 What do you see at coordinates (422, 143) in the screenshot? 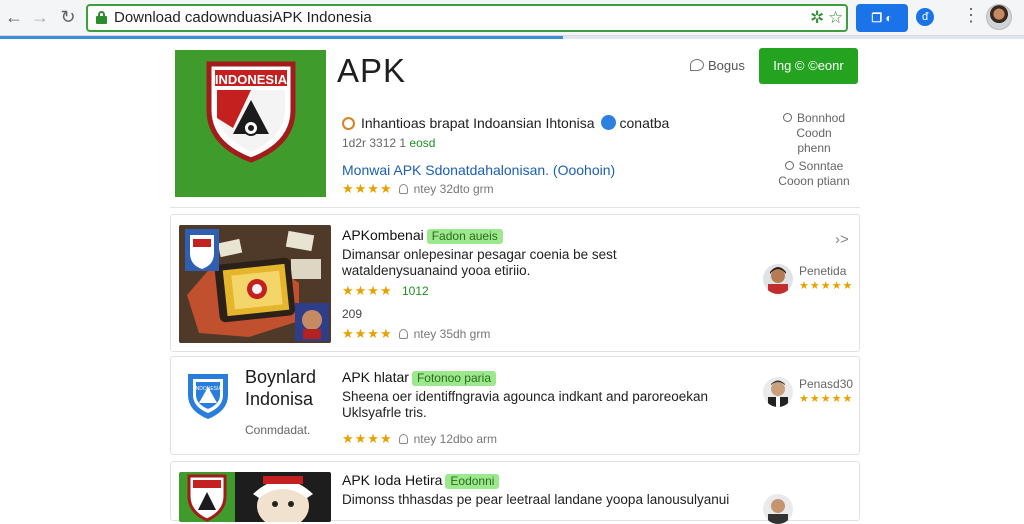
I see `version-tag: eosd` at bounding box center [422, 143].